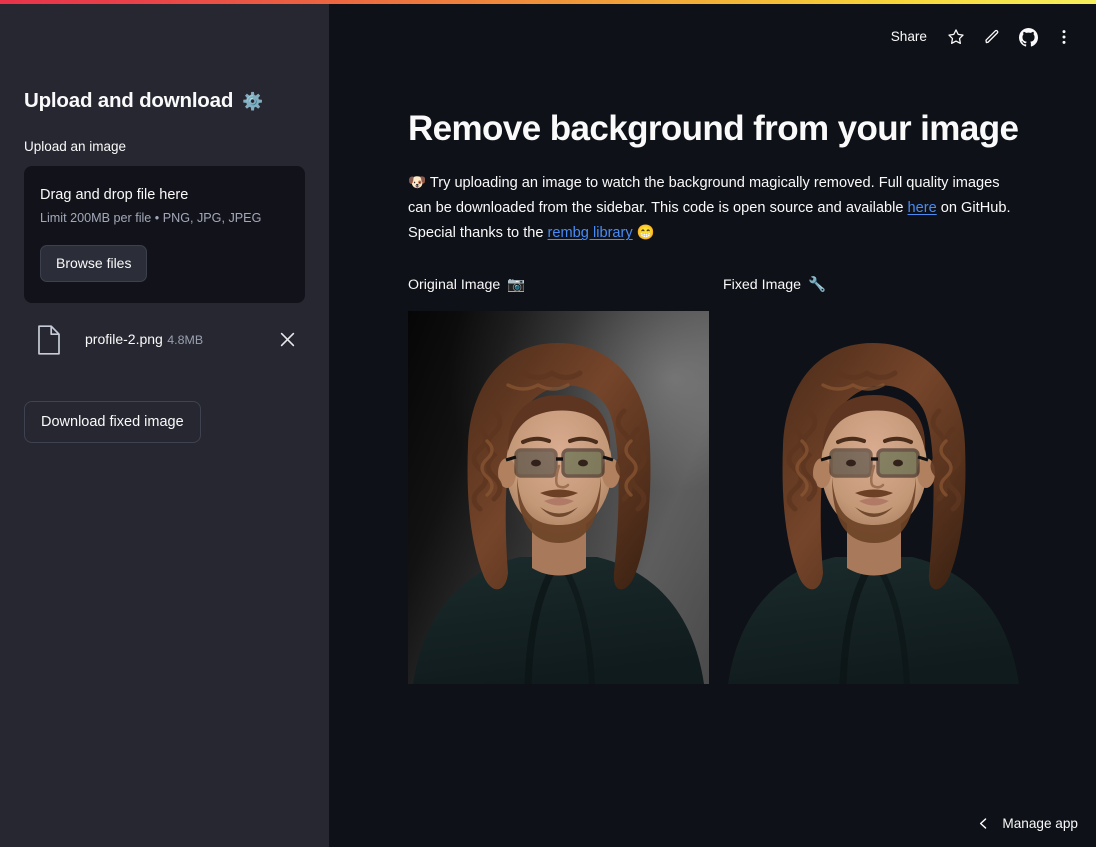 This screenshot has height=847, width=1096. Describe the element at coordinates (185, 340) in the screenshot. I see `uploaded-file-size: 4.8MB` at that location.